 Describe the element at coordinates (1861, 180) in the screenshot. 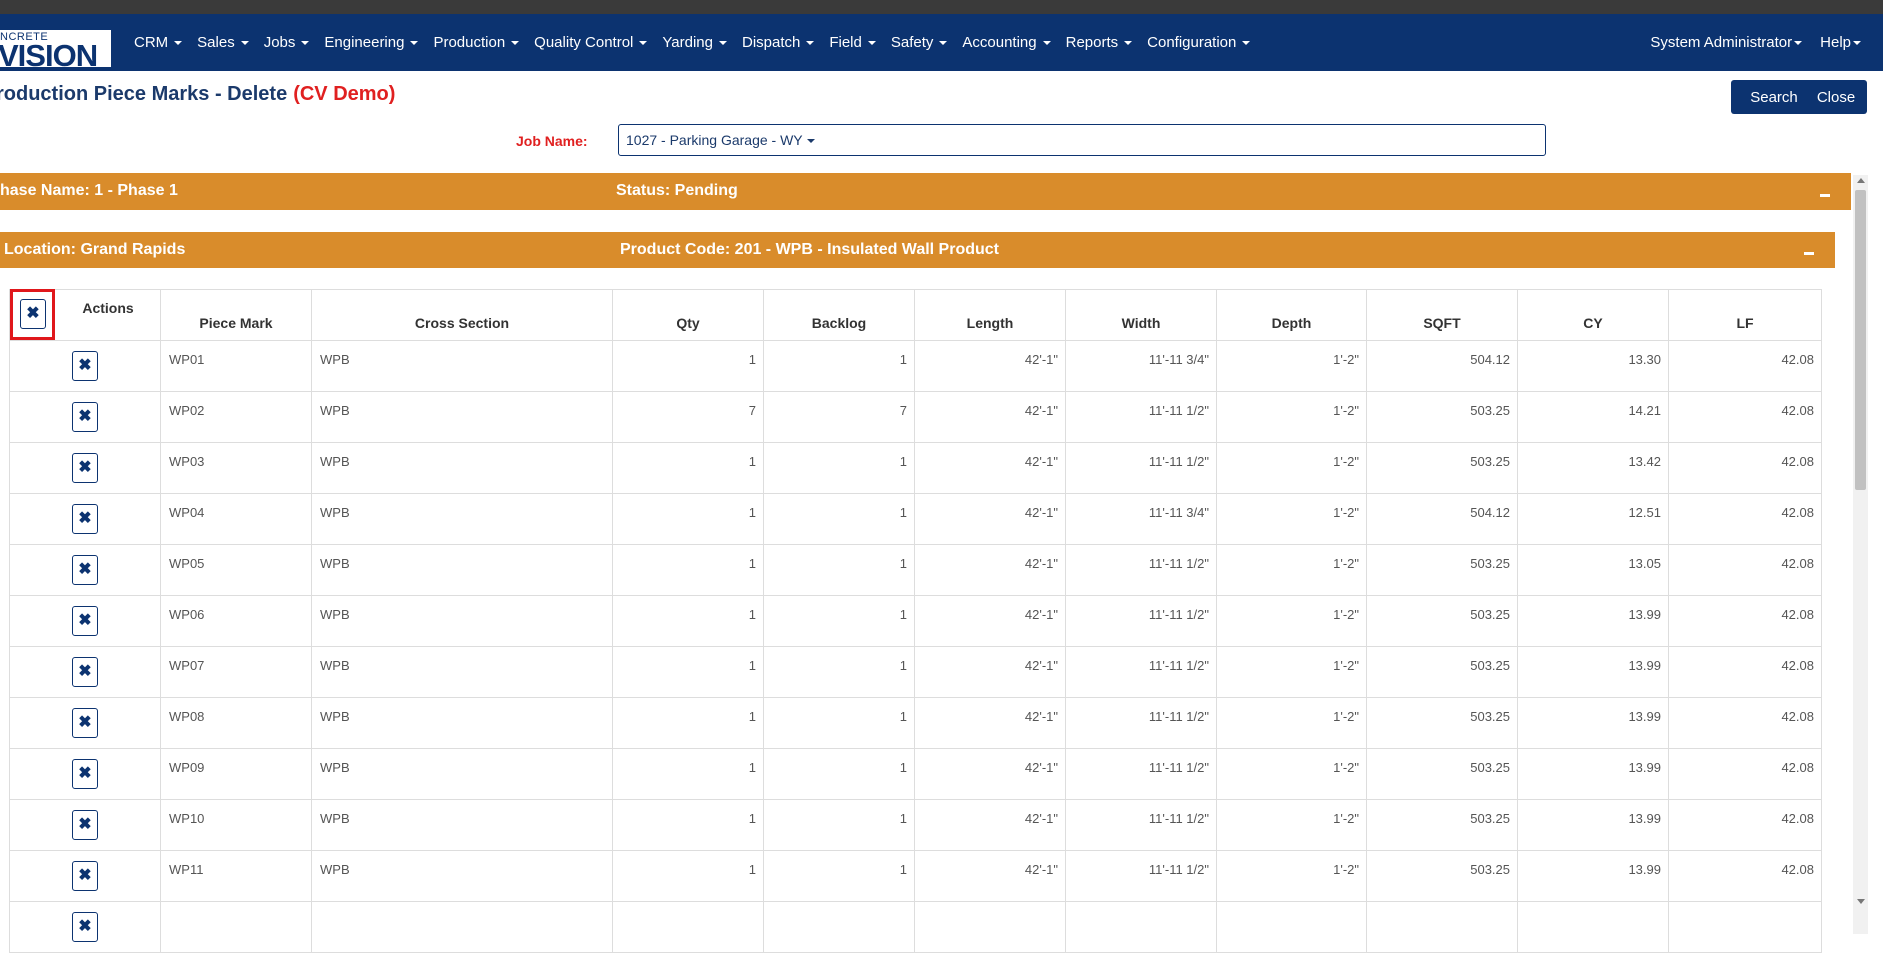

I see `scroll-up-arrow-icon` at that location.